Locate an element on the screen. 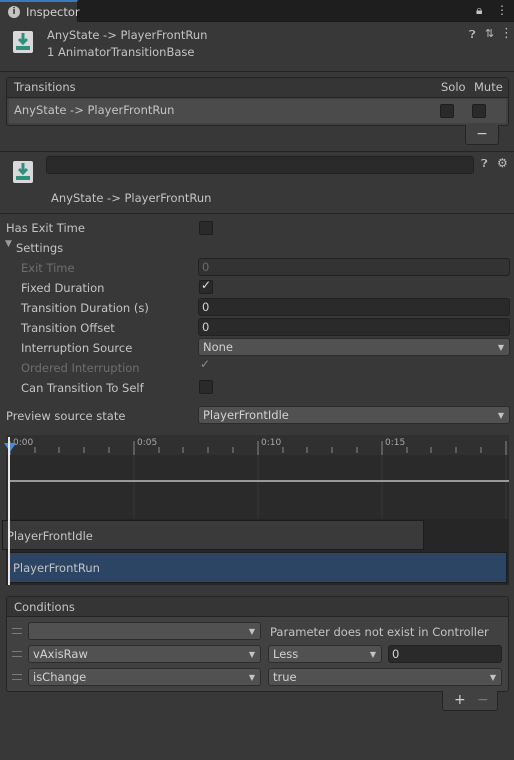  condition-parameter-value: vAxisRaw is located at coordinates (60, 654).